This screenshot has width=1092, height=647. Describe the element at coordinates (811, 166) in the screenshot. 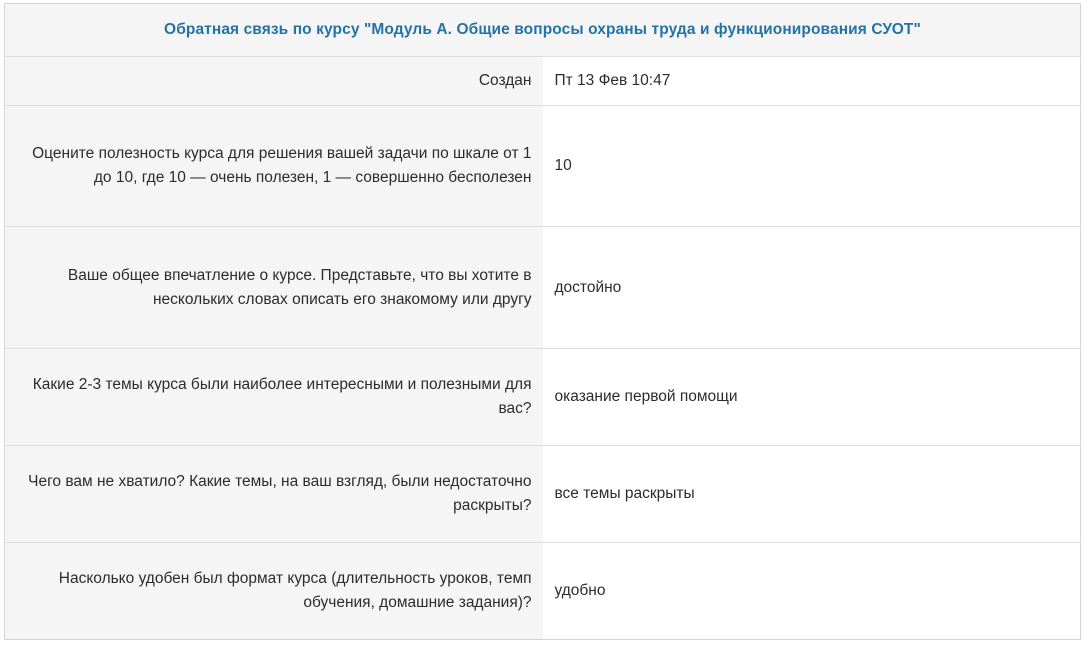

I see `answer-cell: 10` at that location.